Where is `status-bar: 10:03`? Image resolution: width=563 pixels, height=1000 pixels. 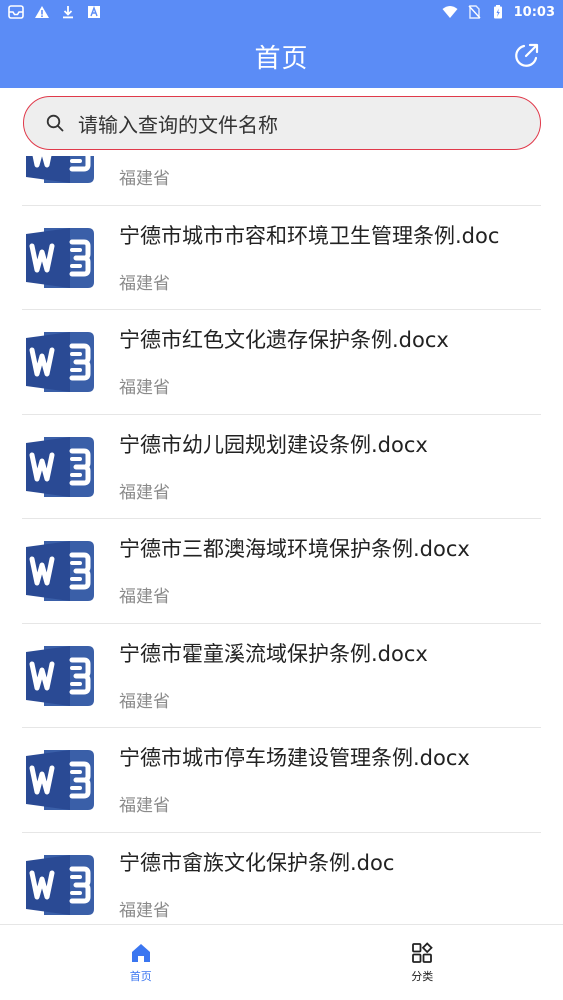 status-bar: 10:03 is located at coordinates (281, 12).